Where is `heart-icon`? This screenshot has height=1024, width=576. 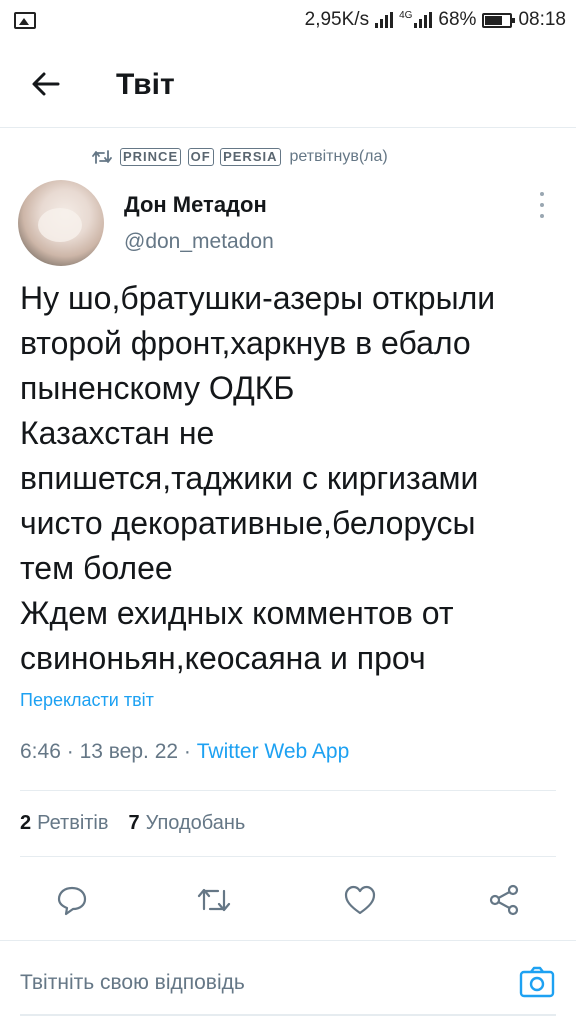 heart-icon is located at coordinates (360, 900).